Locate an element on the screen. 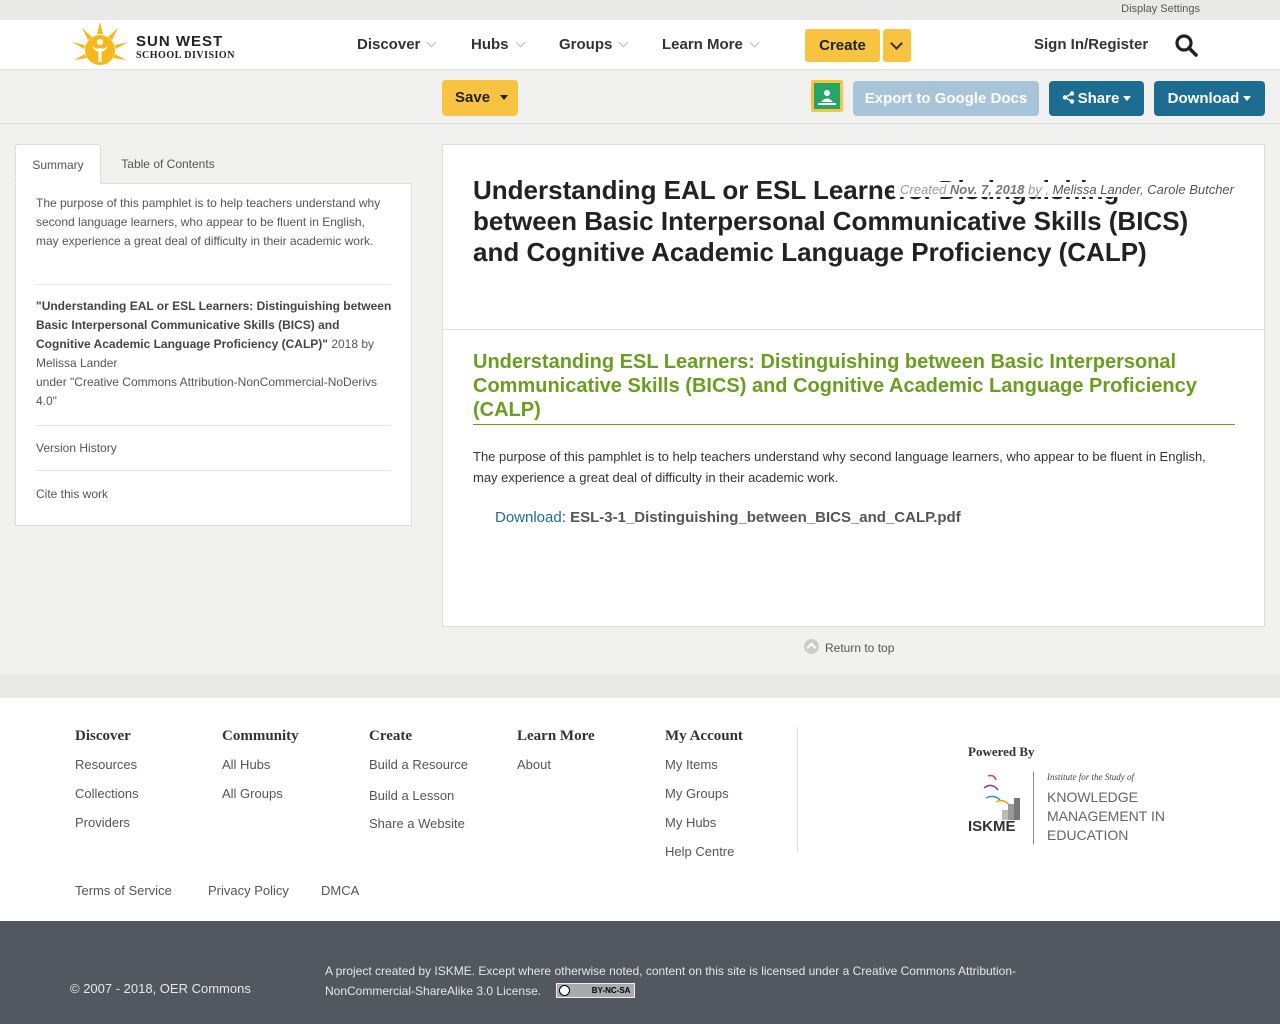 The height and width of the screenshot is (1024, 1280). footer-link: Build a Resource is located at coordinates (418, 764).